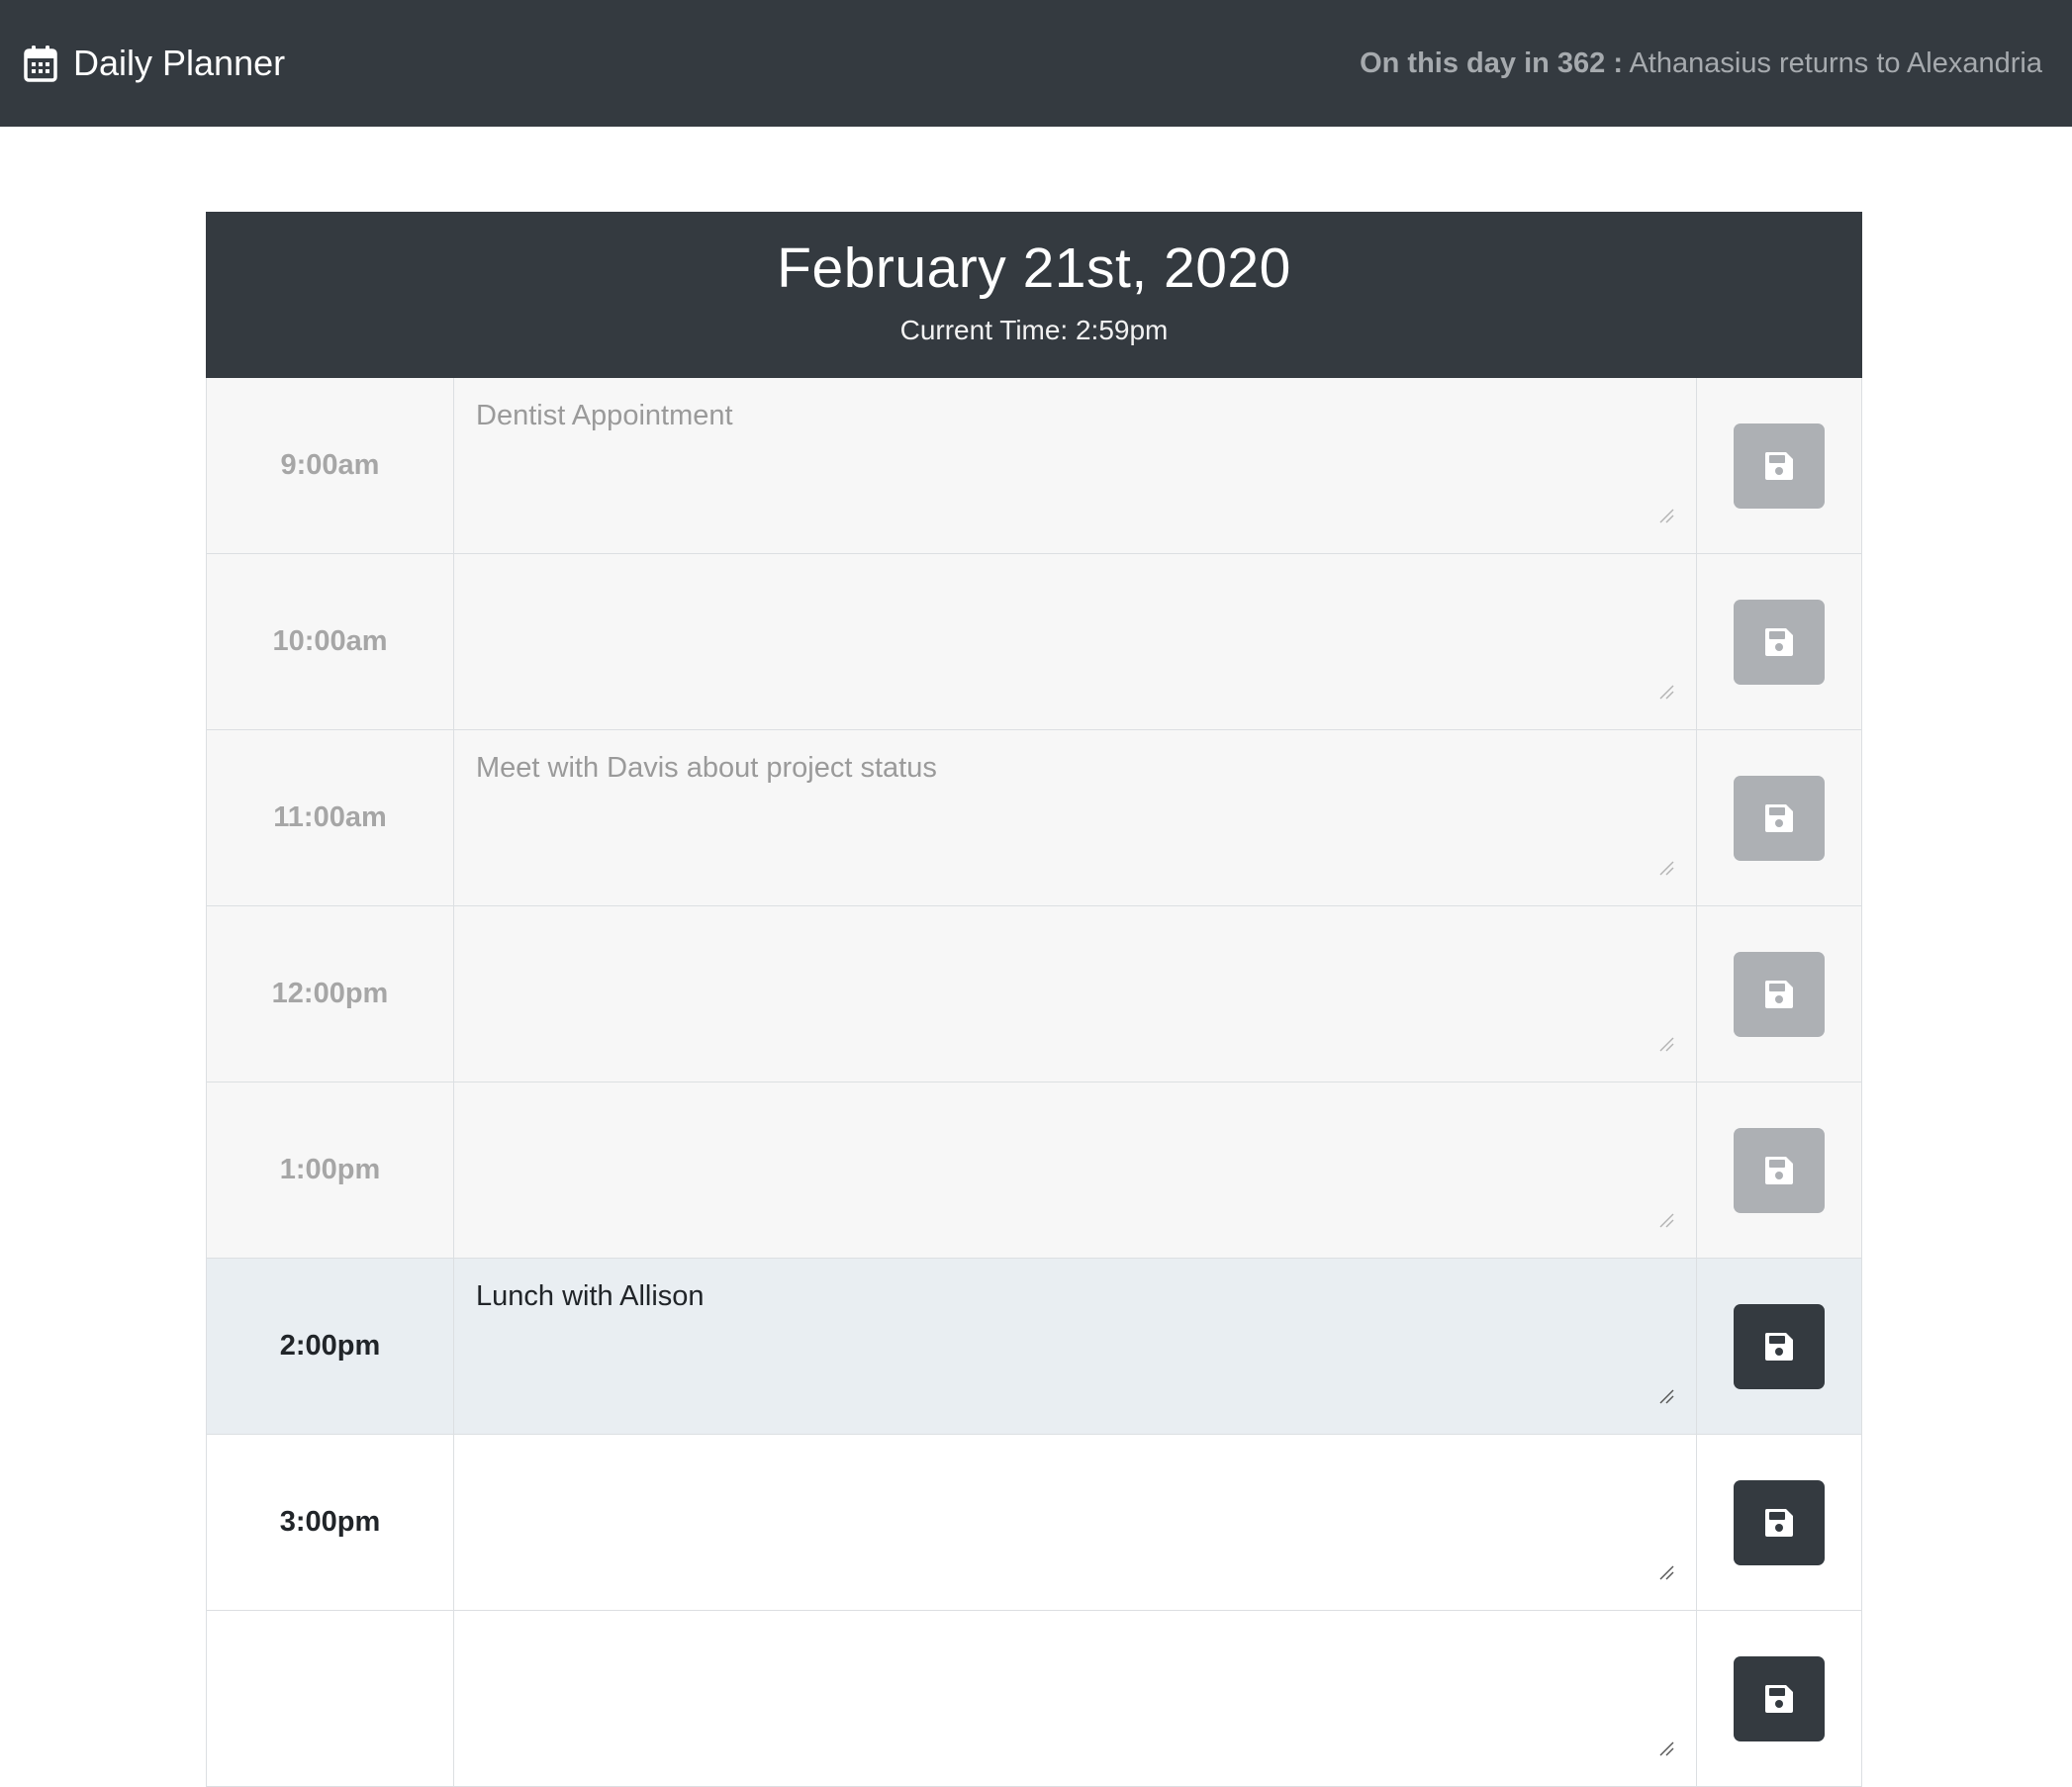 This screenshot has width=2072, height=1787. Describe the element at coordinates (330, 1346) in the screenshot. I see `hour-label: 2:00pm` at that location.